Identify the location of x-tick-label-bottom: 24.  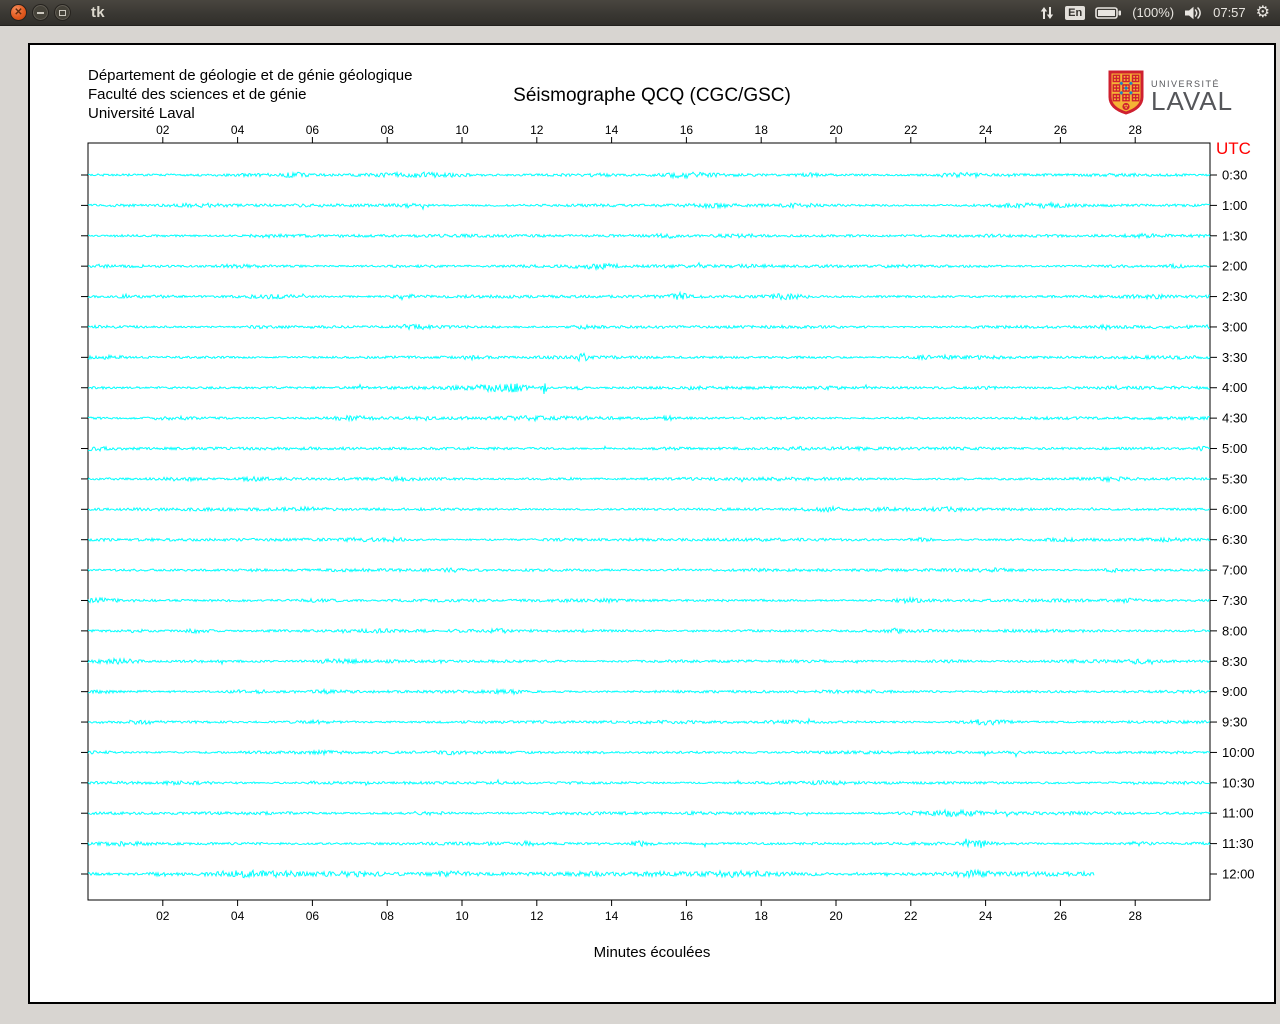
(986, 916).